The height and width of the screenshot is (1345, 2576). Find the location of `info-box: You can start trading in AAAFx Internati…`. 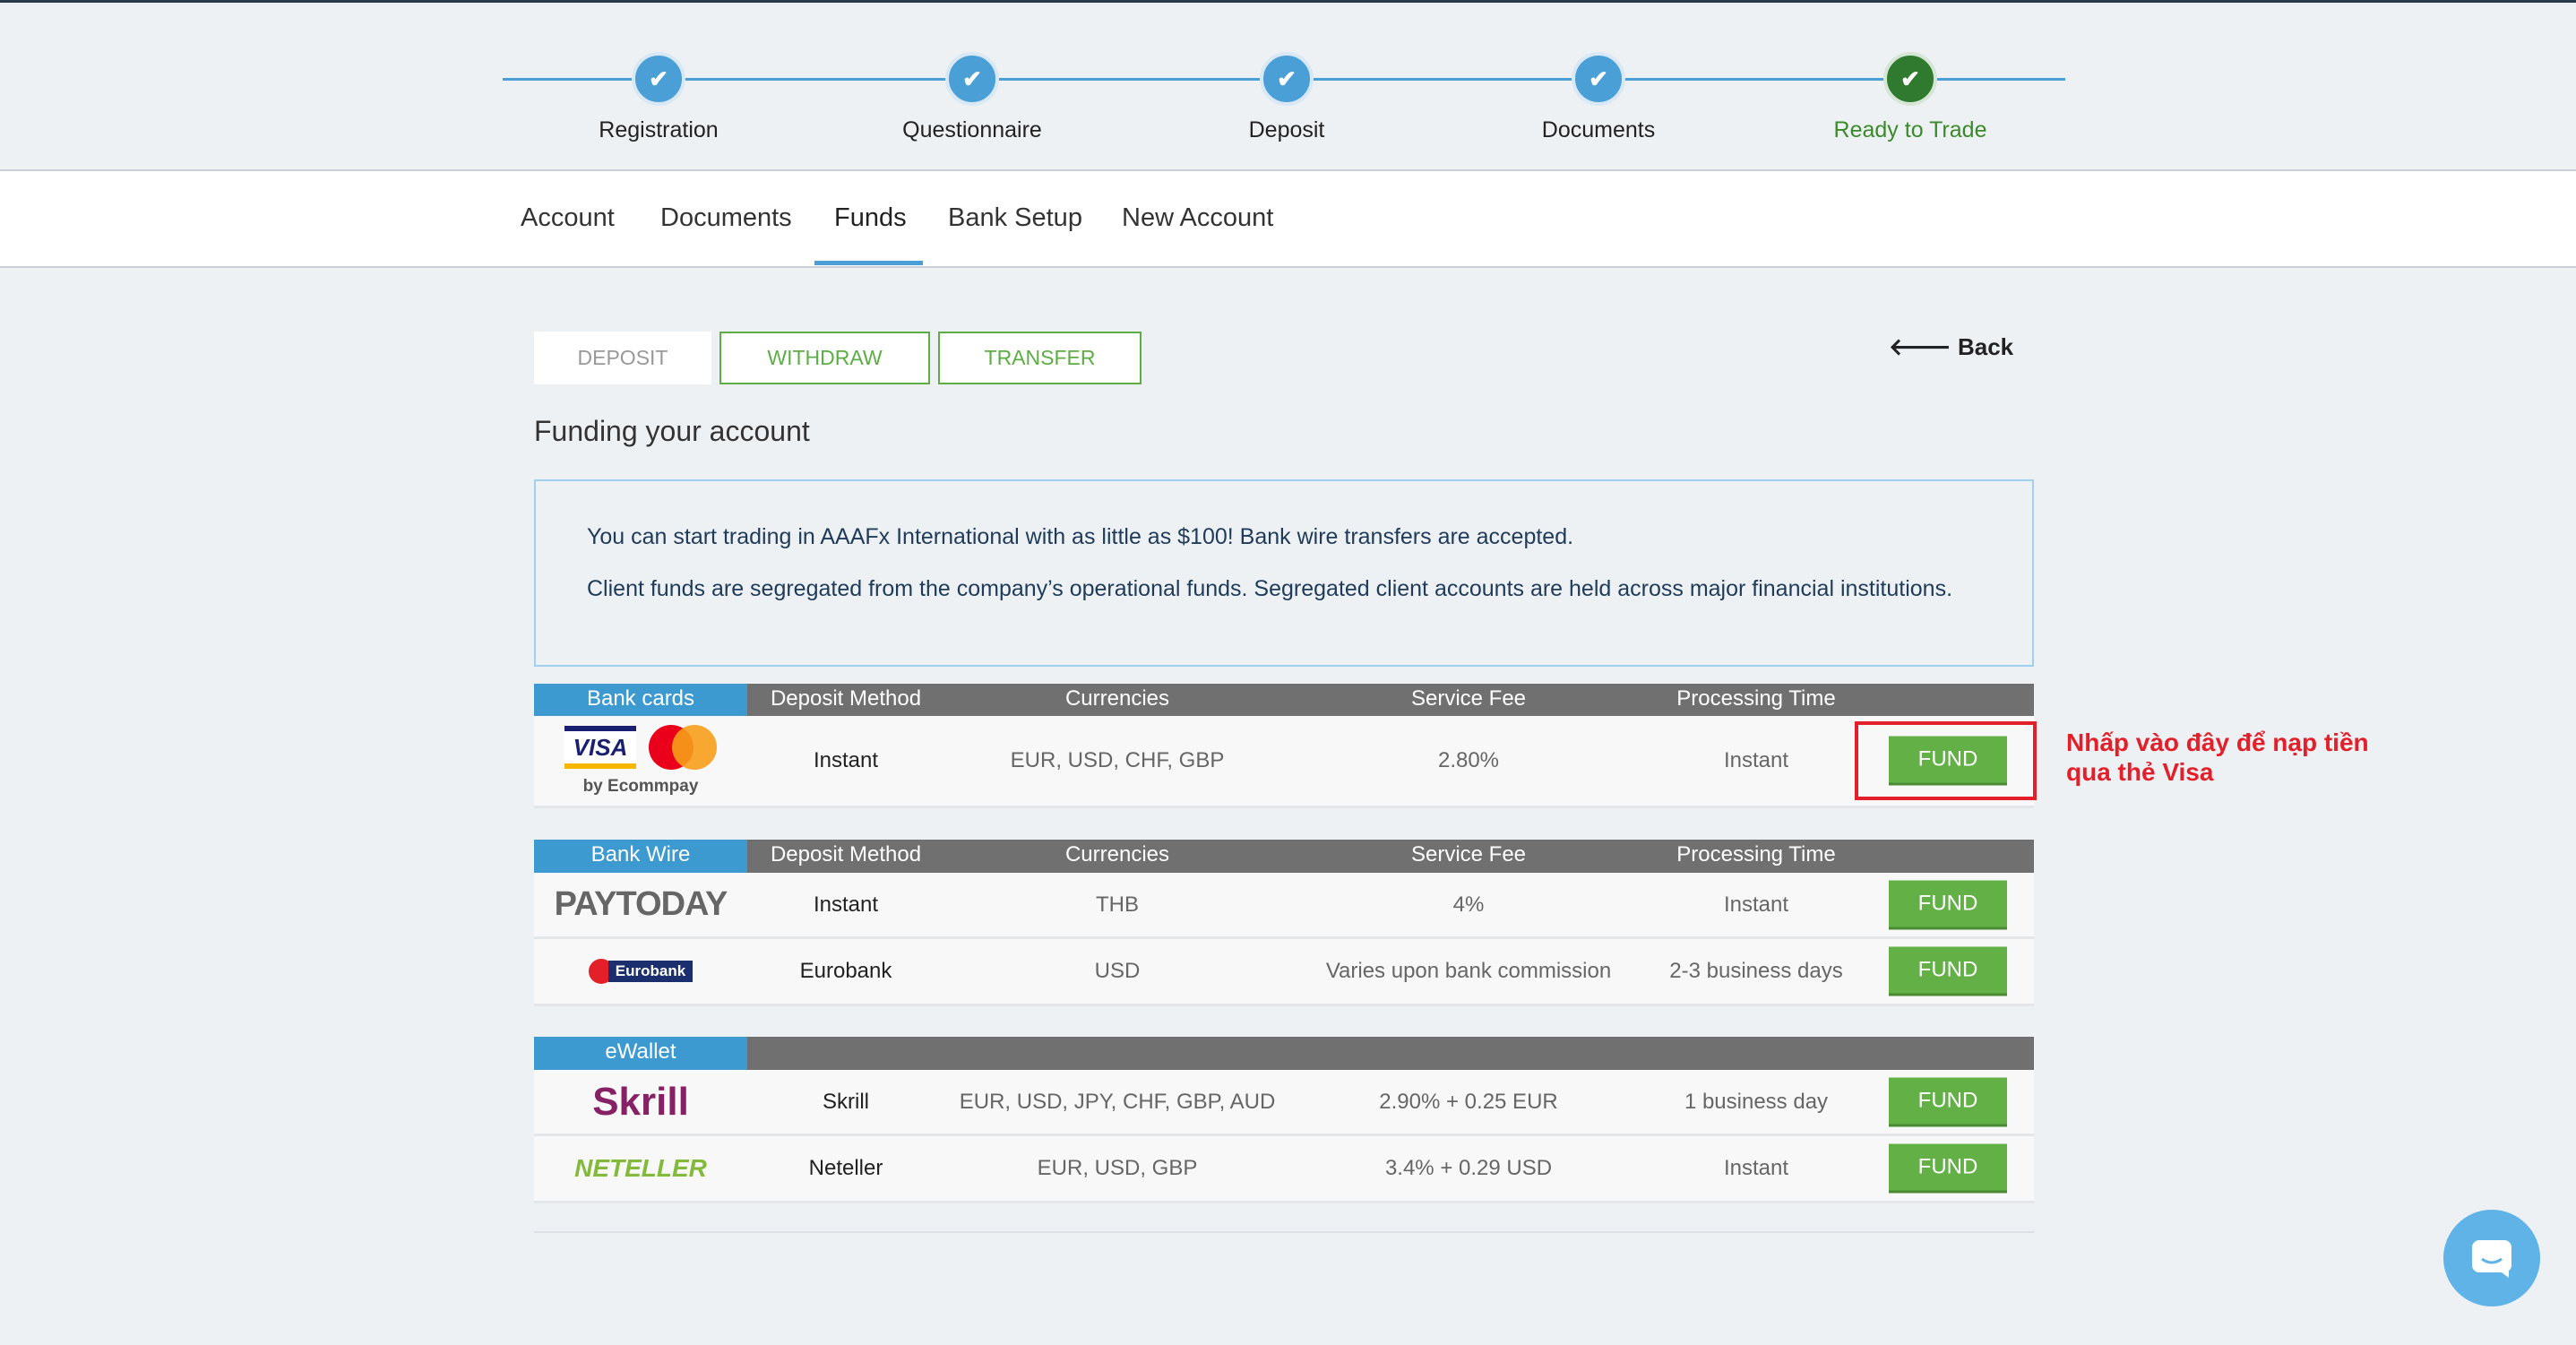

info-box: You can start trading in AAAFx Internati… is located at coordinates (1284, 573).